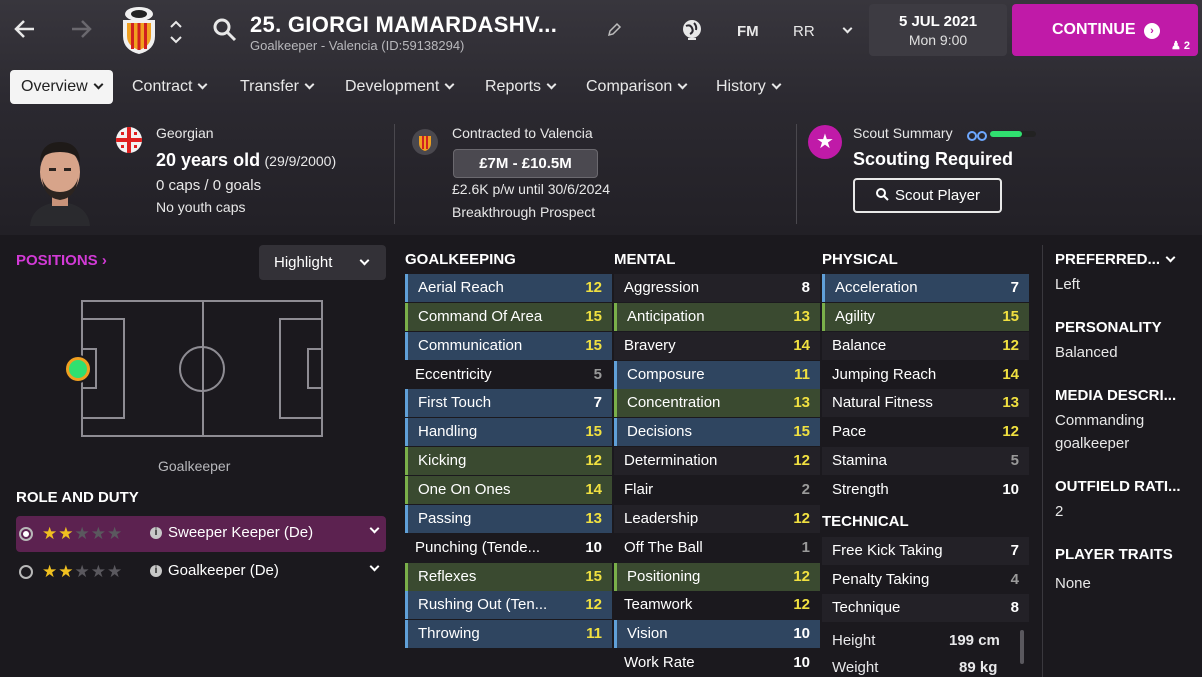  Describe the element at coordinates (666, 374) in the screenshot. I see `attribute-name: Composure` at that location.